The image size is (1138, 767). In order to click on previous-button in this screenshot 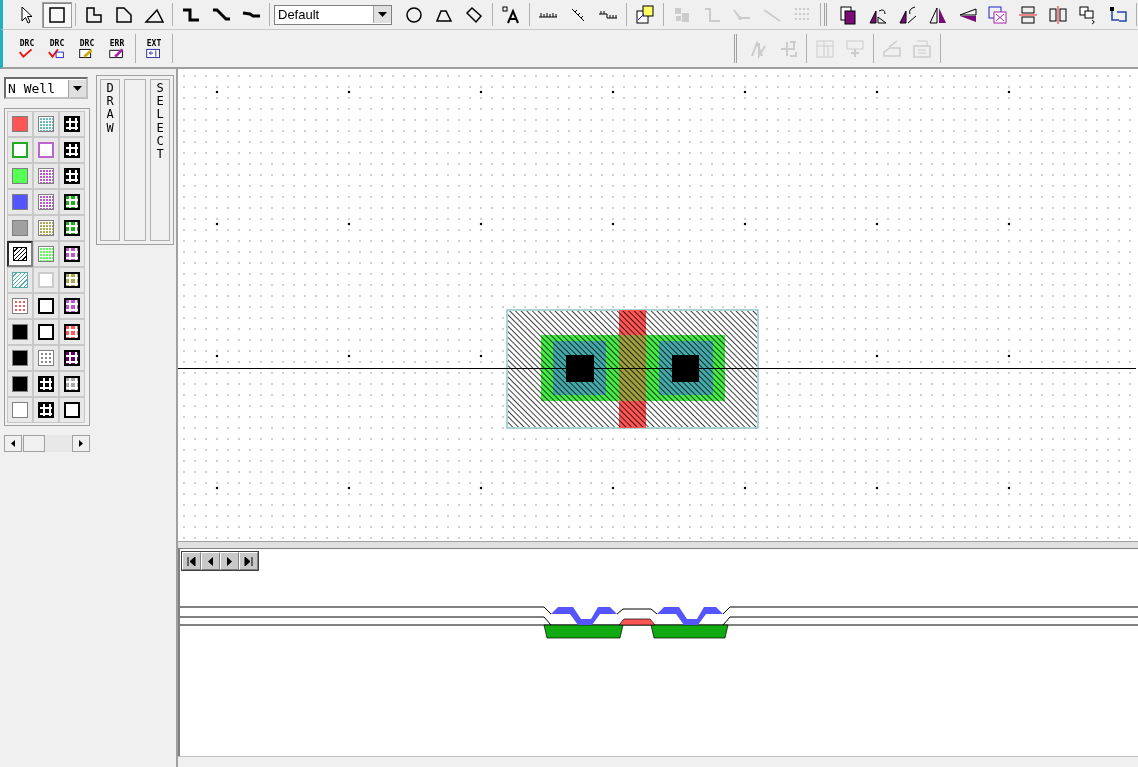, I will do `click(210, 561)`.